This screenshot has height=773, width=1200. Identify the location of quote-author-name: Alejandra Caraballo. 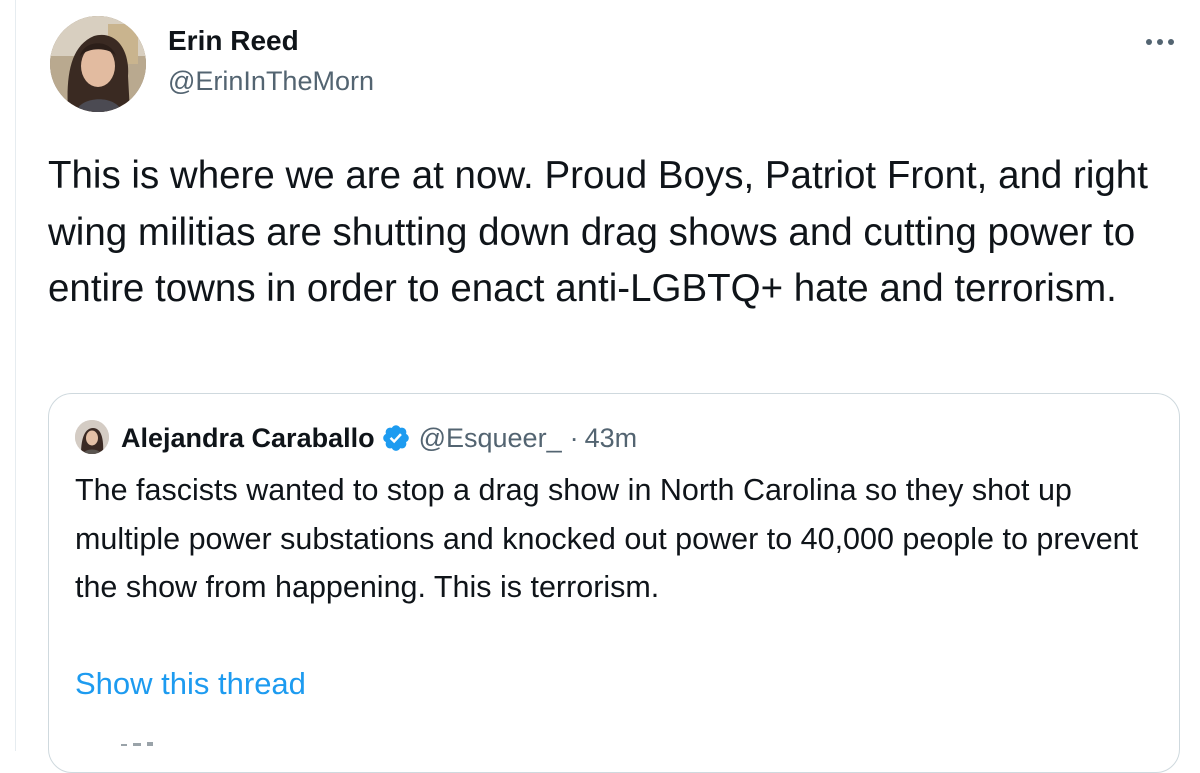
(248, 438).